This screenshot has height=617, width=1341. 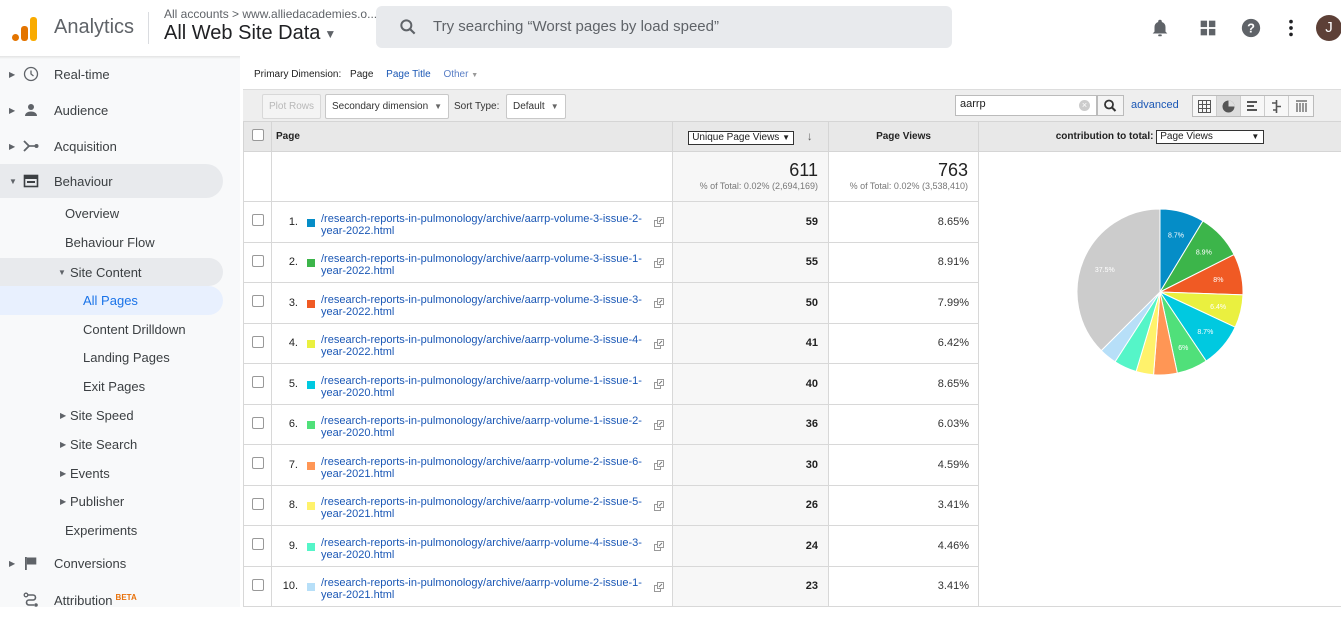 I want to click on sidebar-item-acquisition: ▶ Acquisition, so click(x=111, y=146).